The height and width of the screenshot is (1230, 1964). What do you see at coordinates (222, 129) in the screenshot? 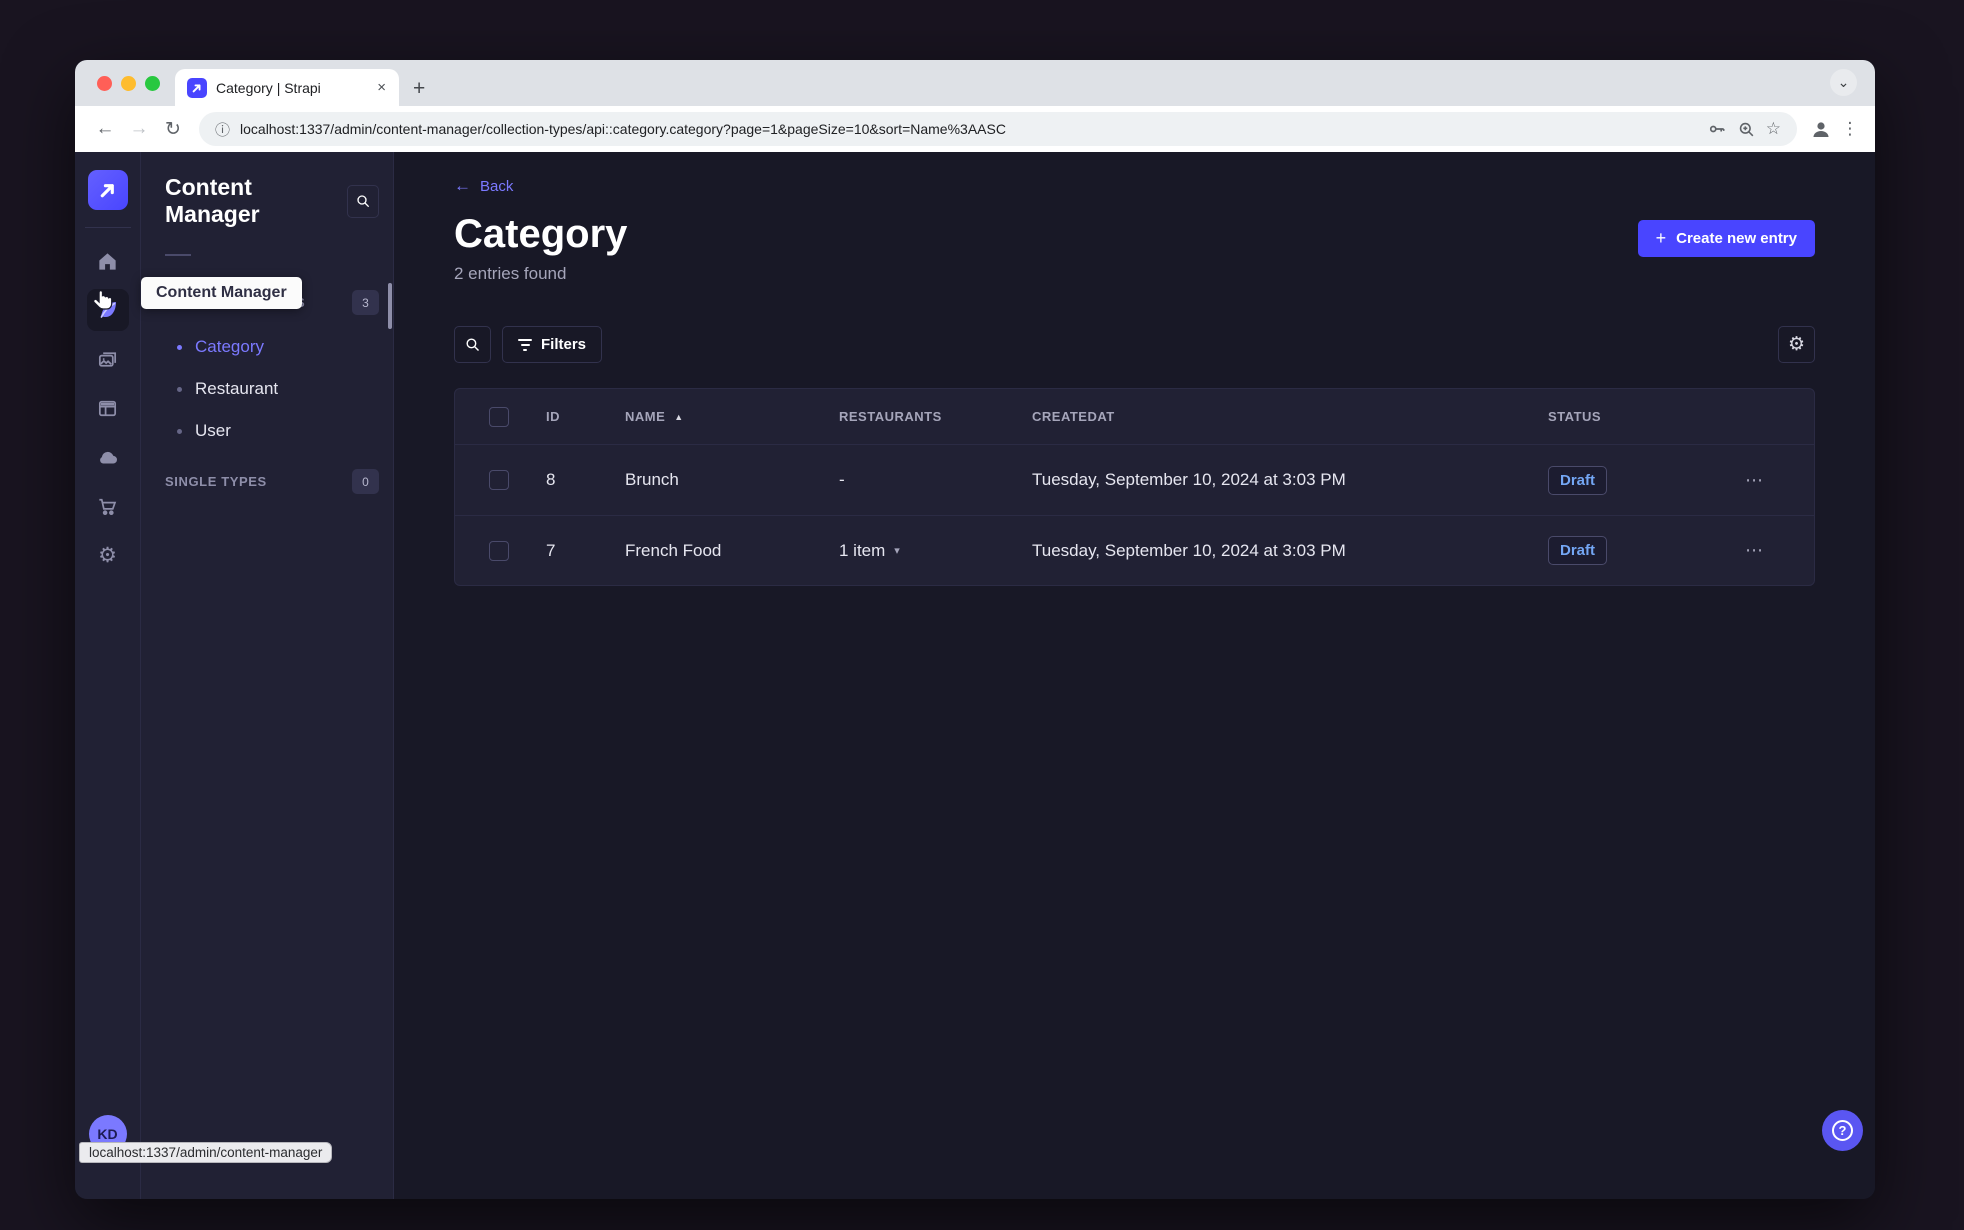
I see `site-info-icon: ⓘ` at bounding box center [222, 129].